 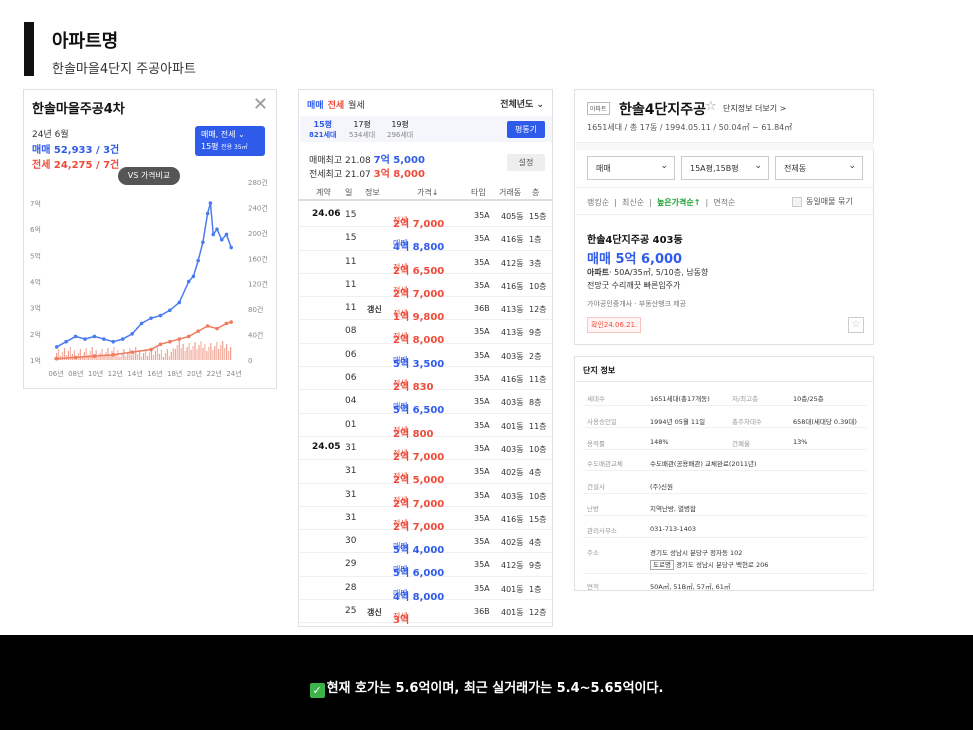 I want to click on table-row: 28 매매 4억 8,000 35A 401동 1층, so click(x=425, y=590).